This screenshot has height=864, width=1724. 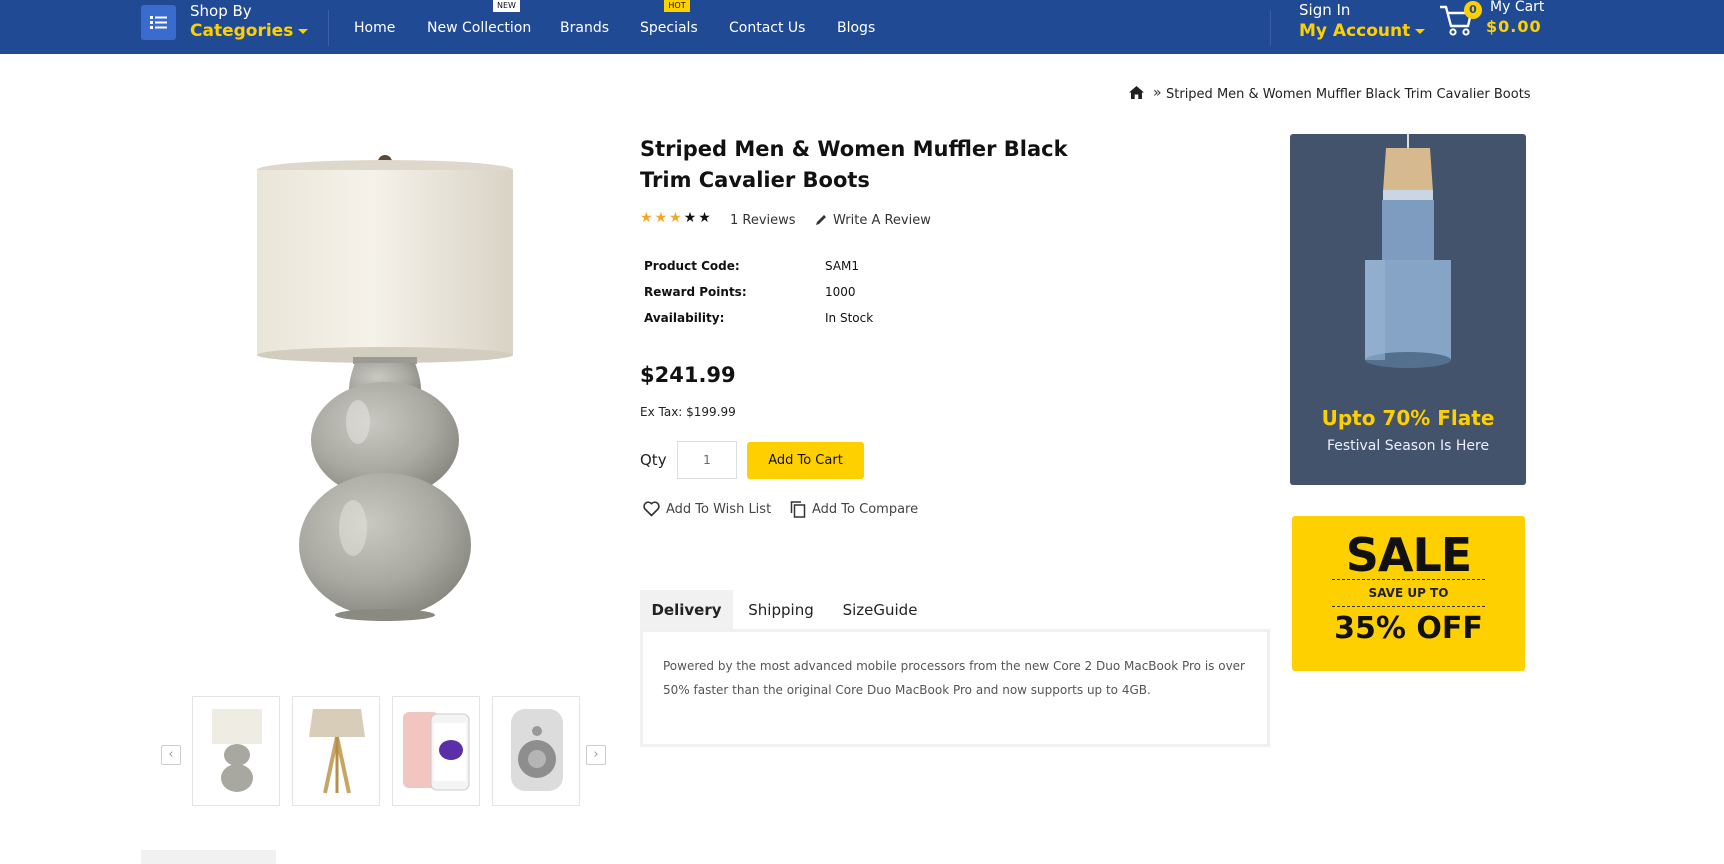 What do you see at coordinates (695, 292) in the screenshot?
I see `spec-label: Reward Points:` at bounding box center [695, 292].